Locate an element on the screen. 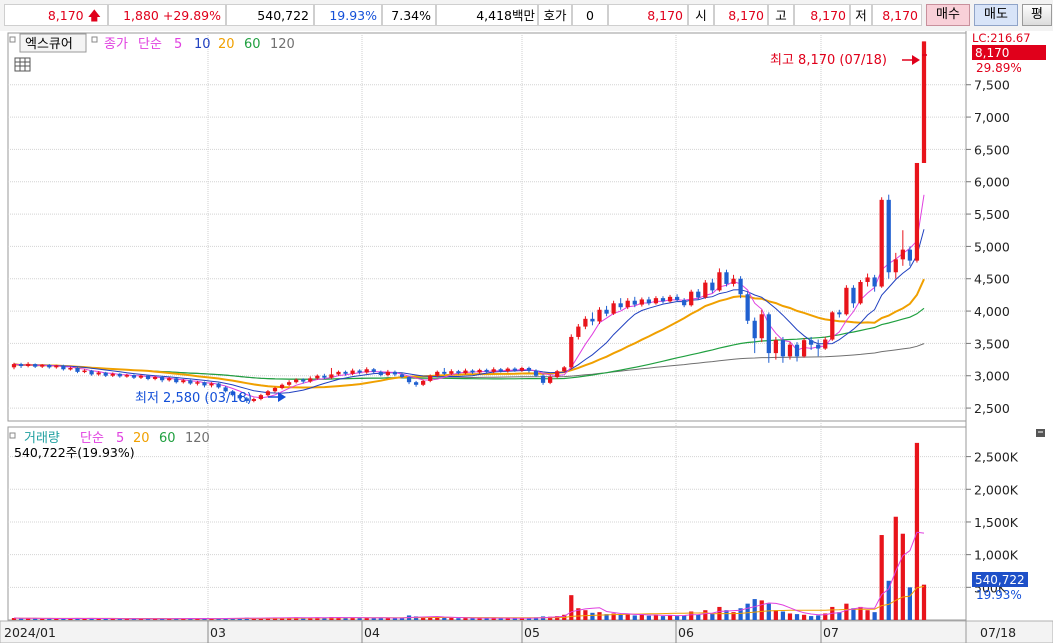 The image size is (1053, 643). ma-period-60: 60 is located at coordinates (252, 44).